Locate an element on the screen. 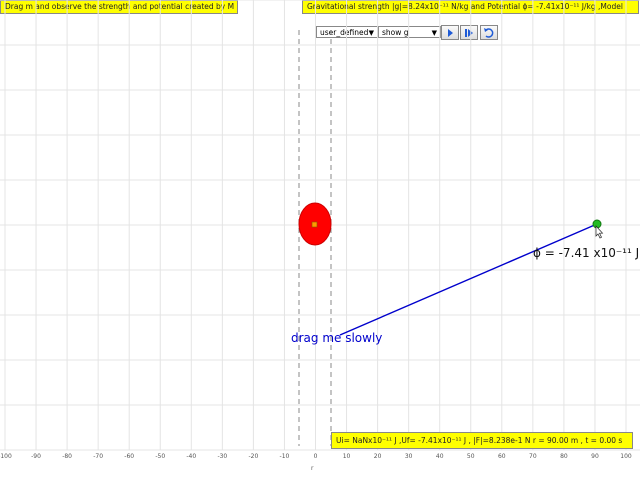  x-tick-label: -80 is located at coordinates (67, 456).